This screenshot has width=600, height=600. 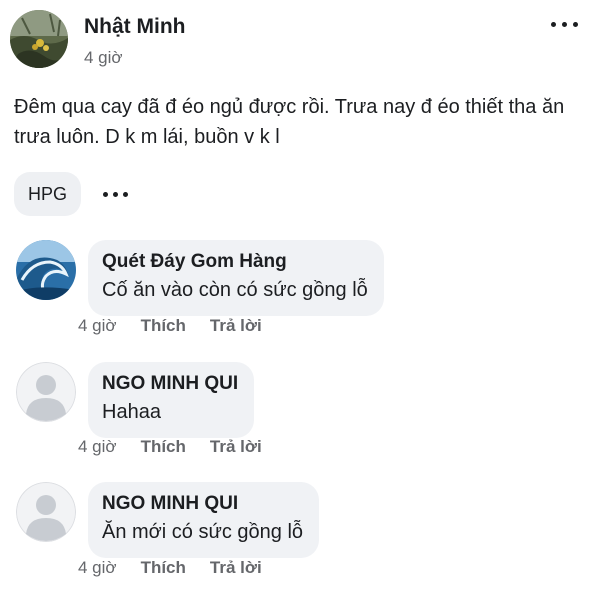 What do you see at coordinates (171, 400) in the screenshot?
I see `comment-bubble: NGO MINH QUI Hahaa` at bounding box center [171, 400].